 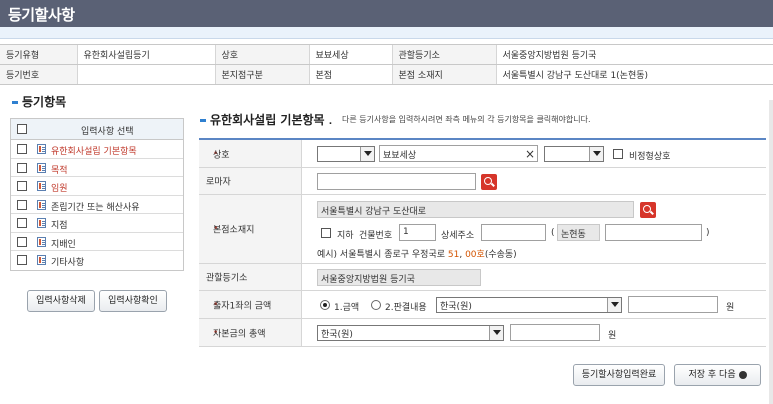 What do you see at coordinates (553, 233) in the screenshot?
I see `dong-open-paren: (` at bounding box center [553, 233].